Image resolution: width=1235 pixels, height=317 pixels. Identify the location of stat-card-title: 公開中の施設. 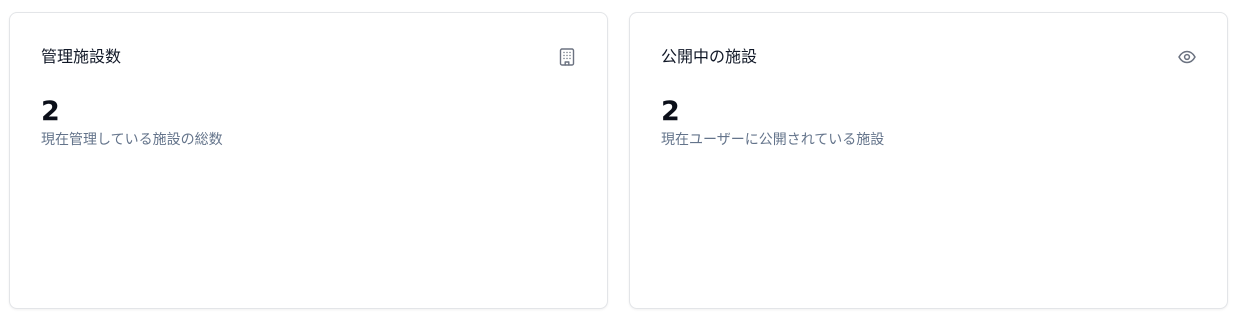
(709, 56).